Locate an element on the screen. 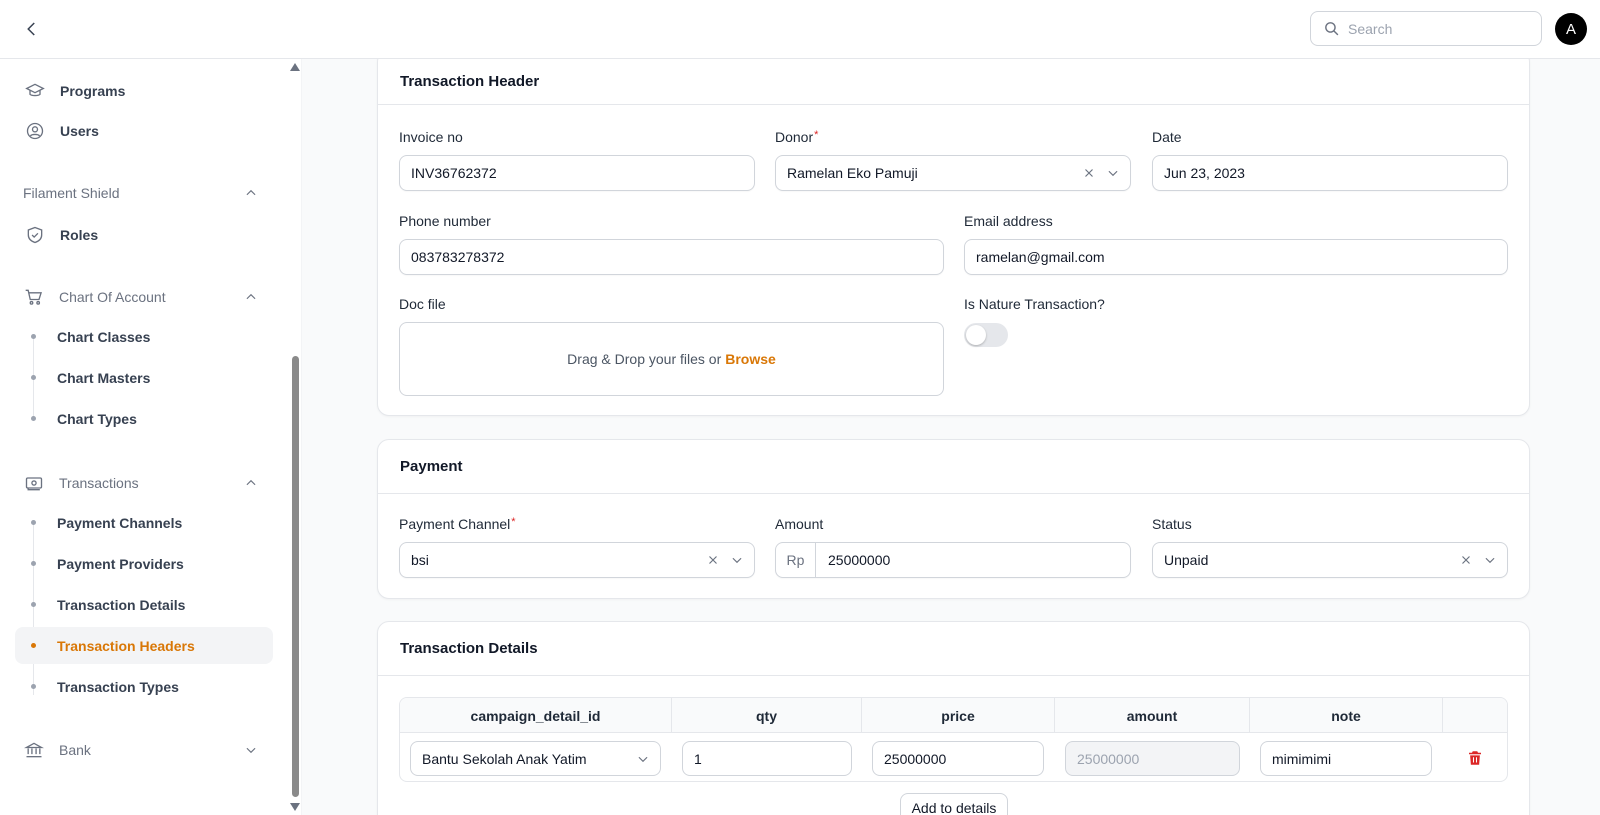 This screenshot has width=1600, height=815. nature-transaction-toggle is located at coordinates (986, 335).